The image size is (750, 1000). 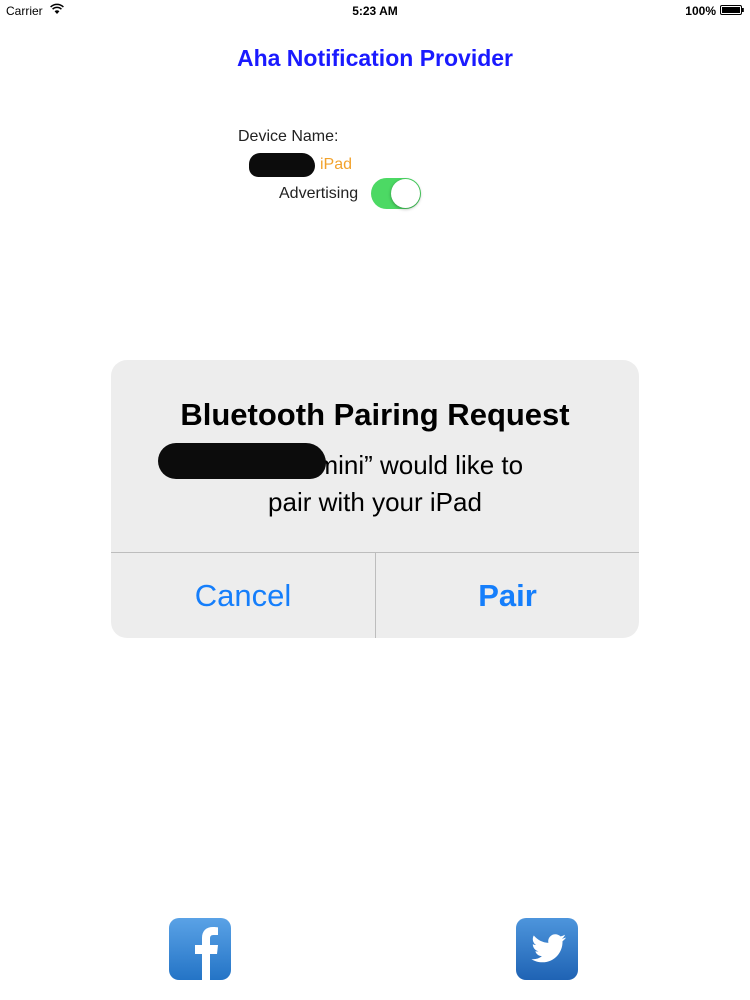 What do you see at coordinates (243, 595) in the screenshot?
I see `cancel-button: Cancel` at bounding box center [243, 595].